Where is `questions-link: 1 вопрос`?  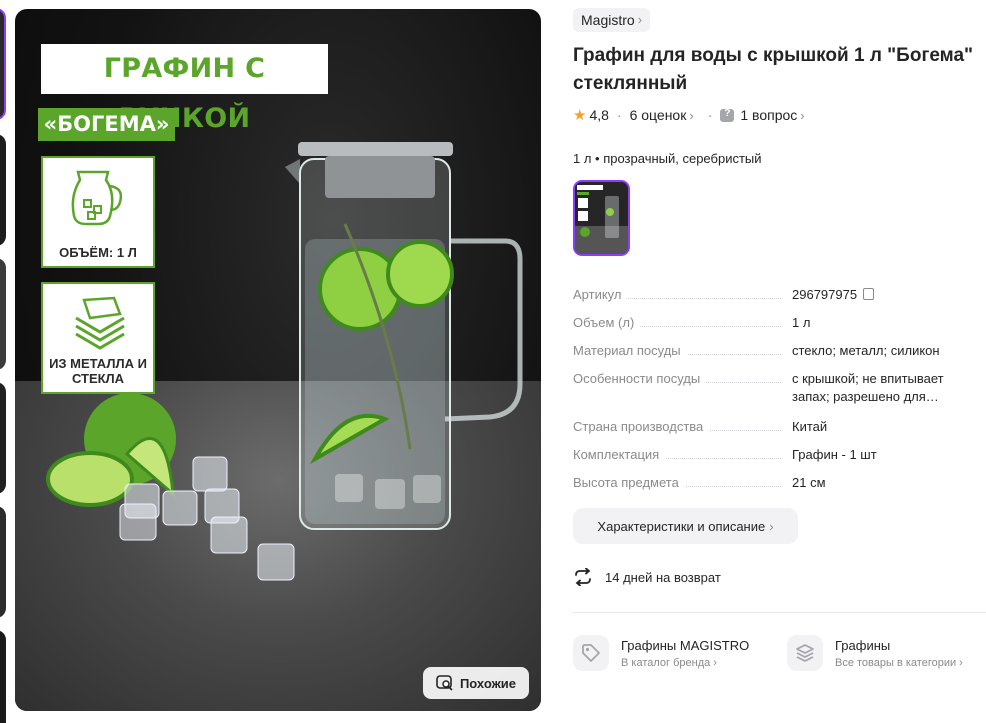
questions-link: 1 вопрос is located at coordinates (768, 115).